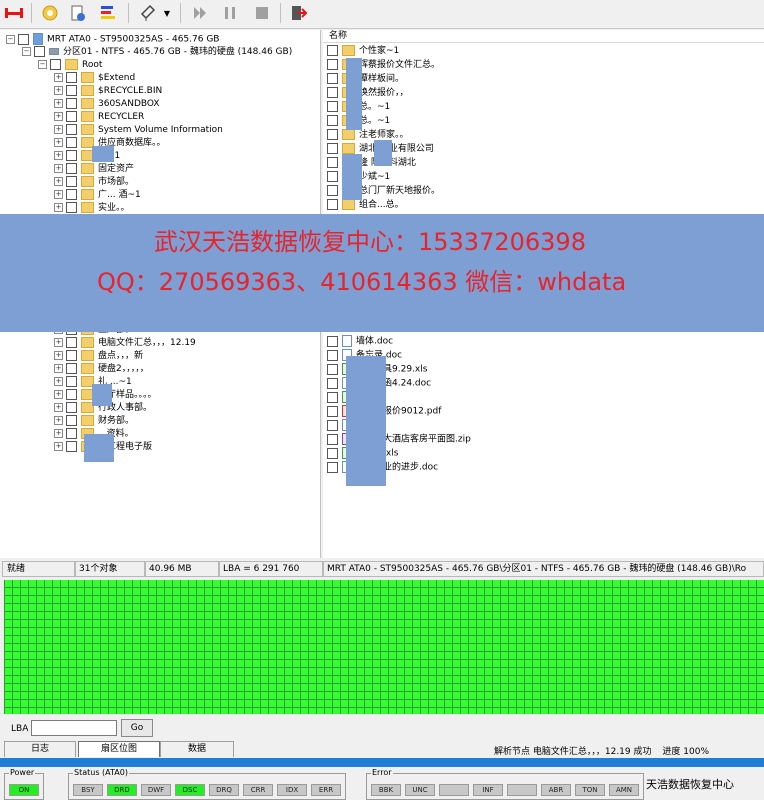  What do you see at coordinates (230, 13) in the screenshot?
I see `pause-icon` at bounding box center [230, 13].